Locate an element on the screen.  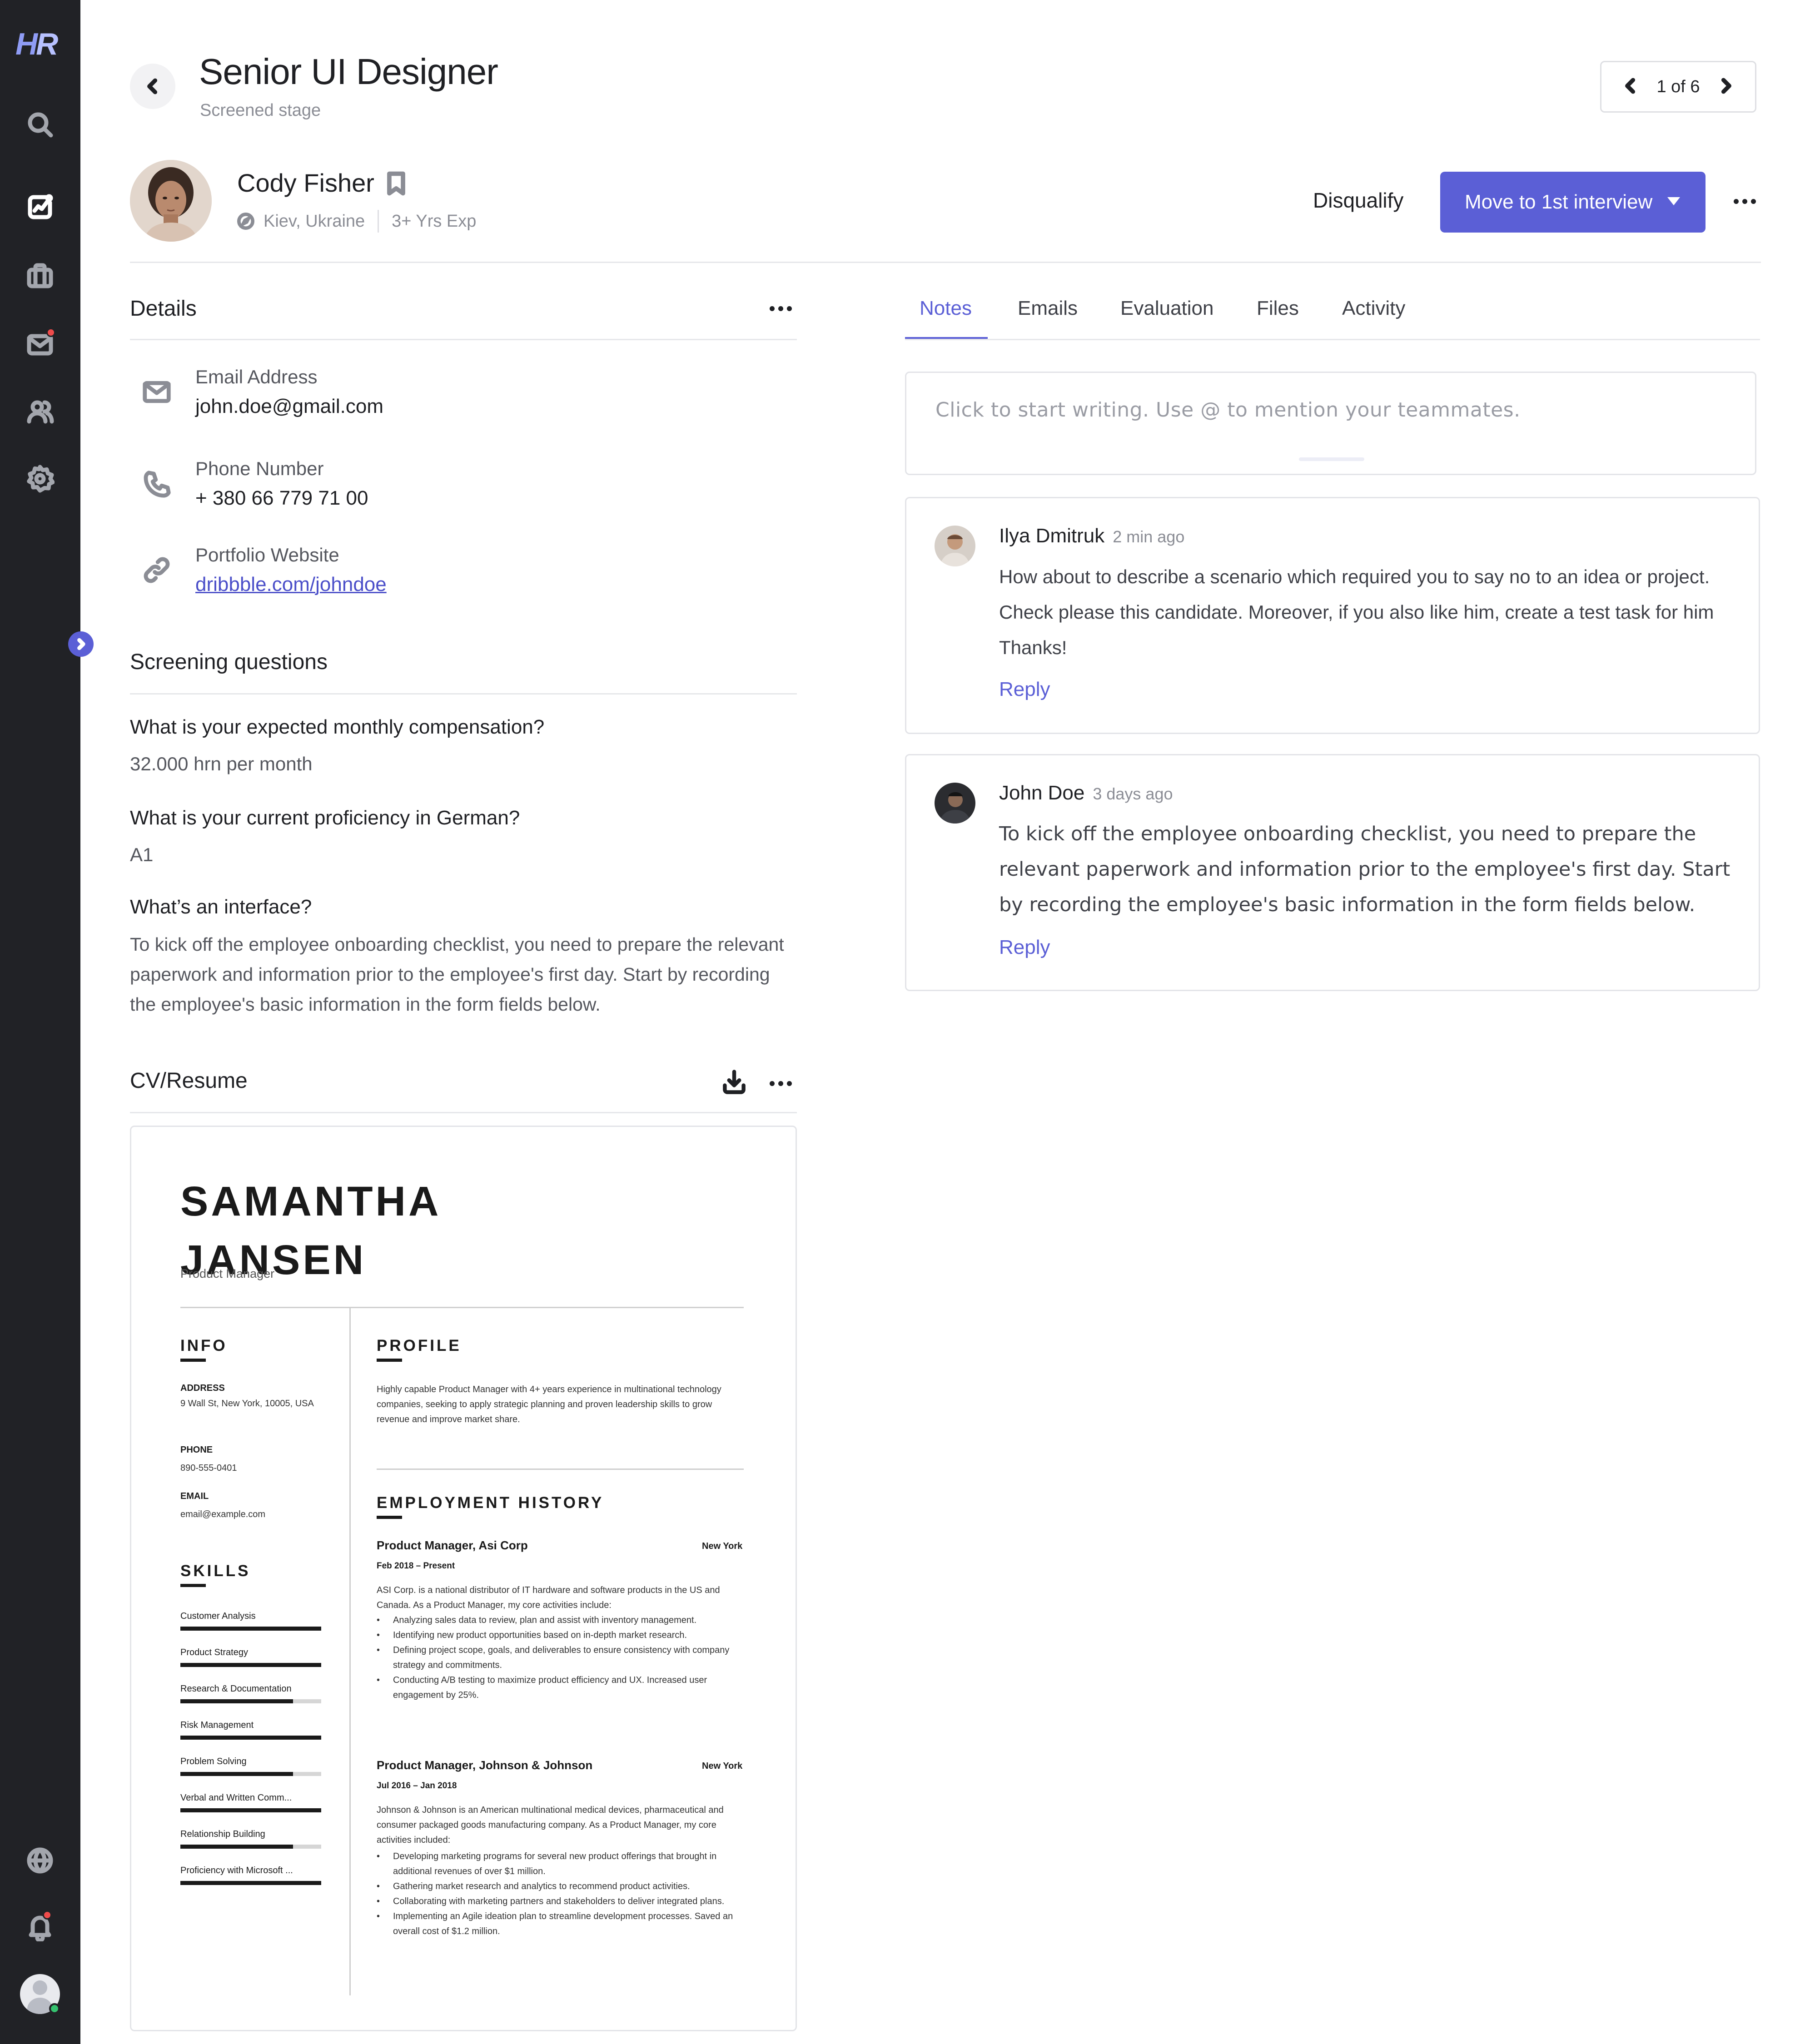
chevron-left-icon is located at coordinates (1630, 86).